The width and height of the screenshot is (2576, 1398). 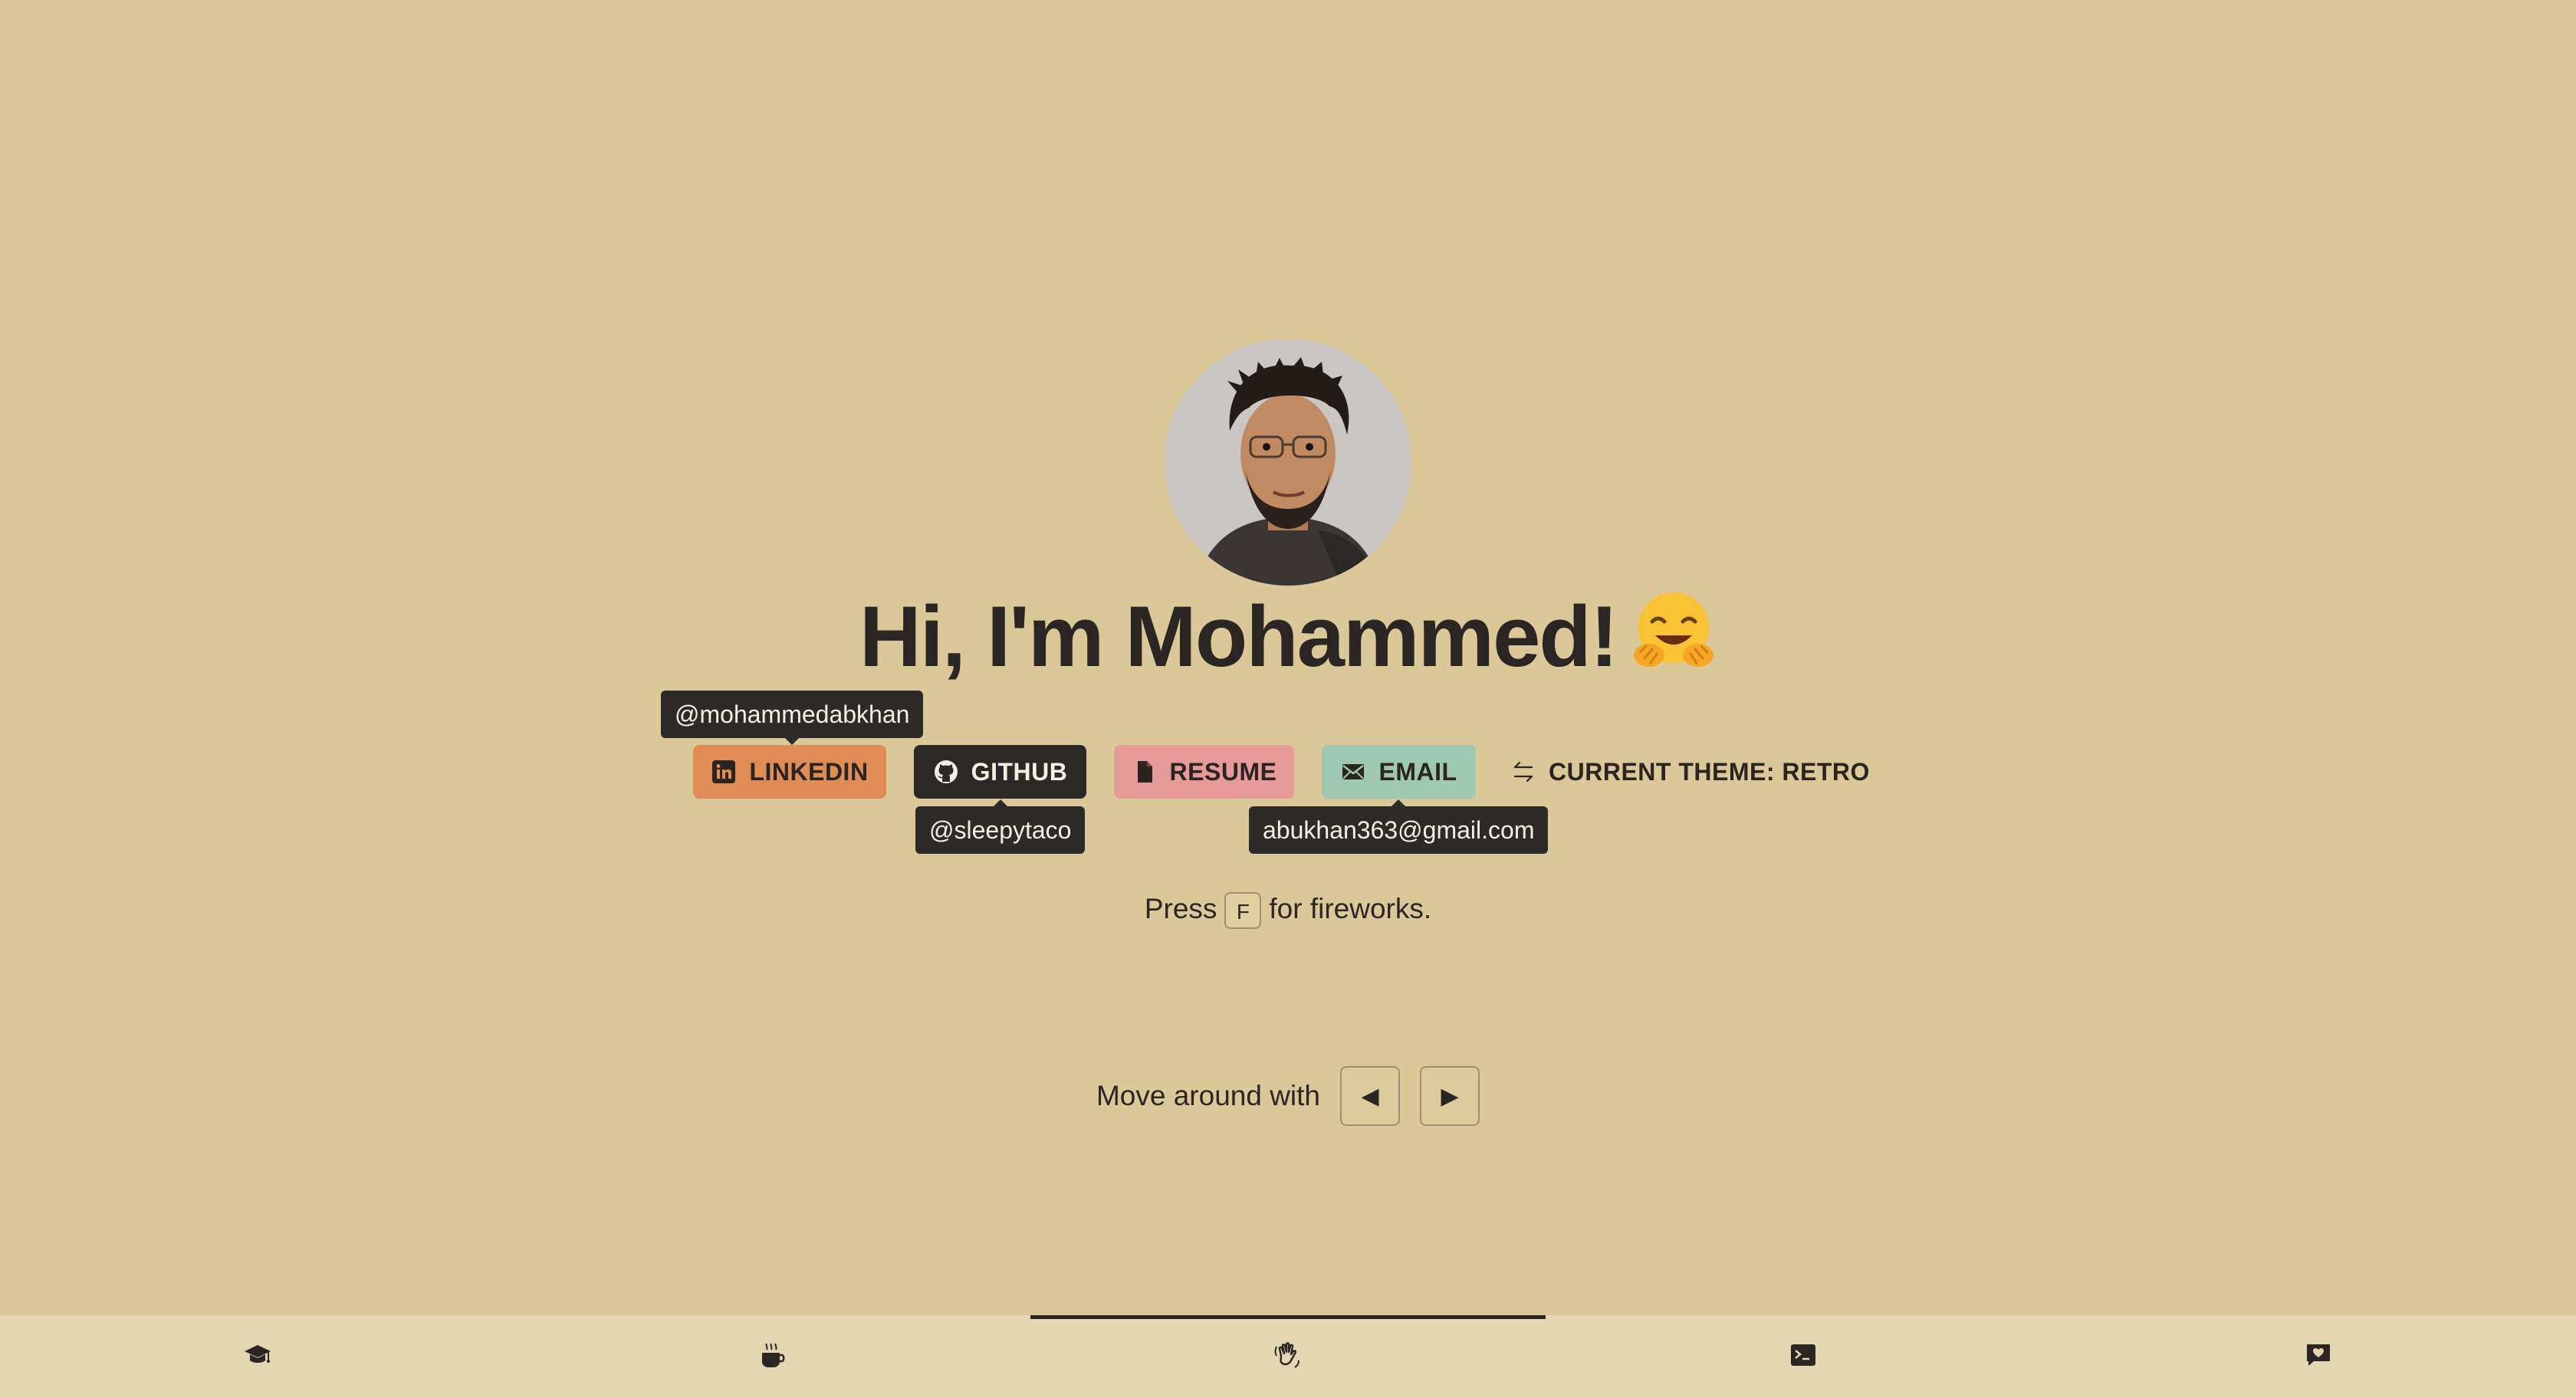 I want to click on linkedin-tooltip: @mohammedabkhan, so click(x=792, y=718).